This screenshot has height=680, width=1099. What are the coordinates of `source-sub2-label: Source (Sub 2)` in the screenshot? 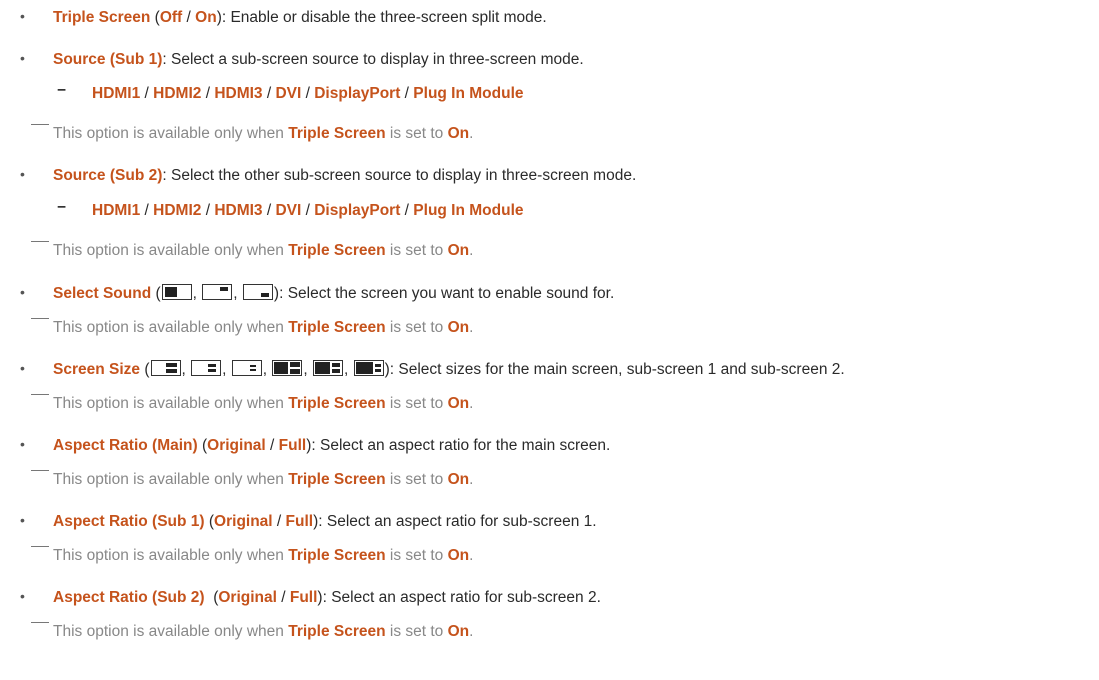 It's located at (108, 175).